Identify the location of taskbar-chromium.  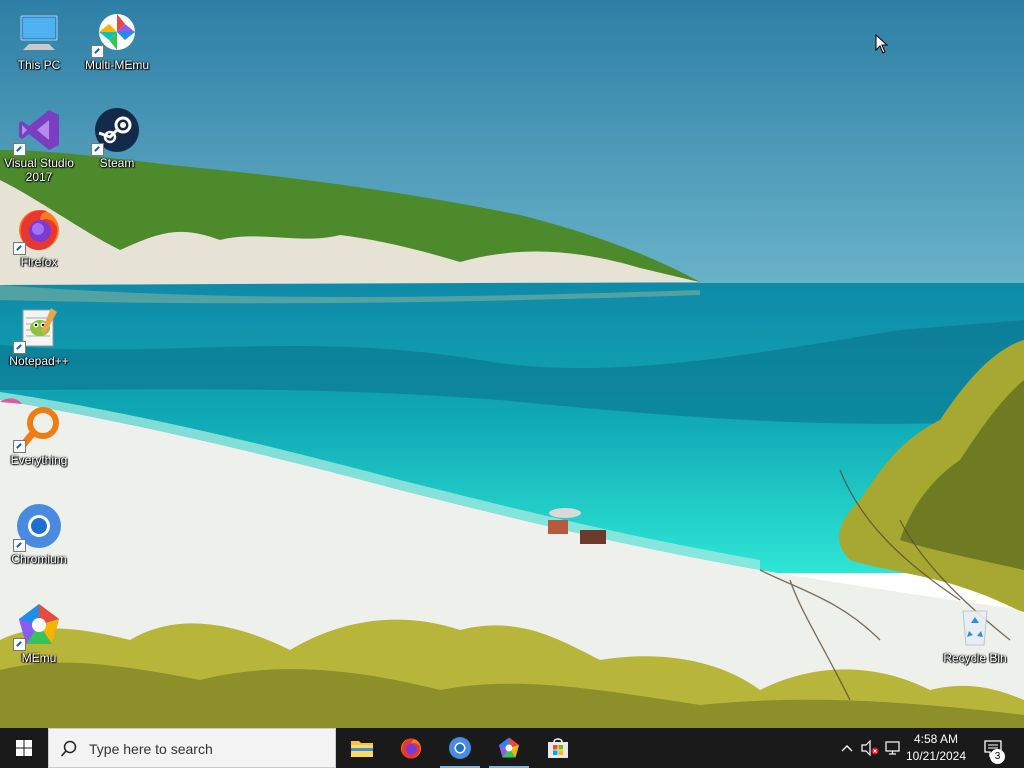
(460, 748).